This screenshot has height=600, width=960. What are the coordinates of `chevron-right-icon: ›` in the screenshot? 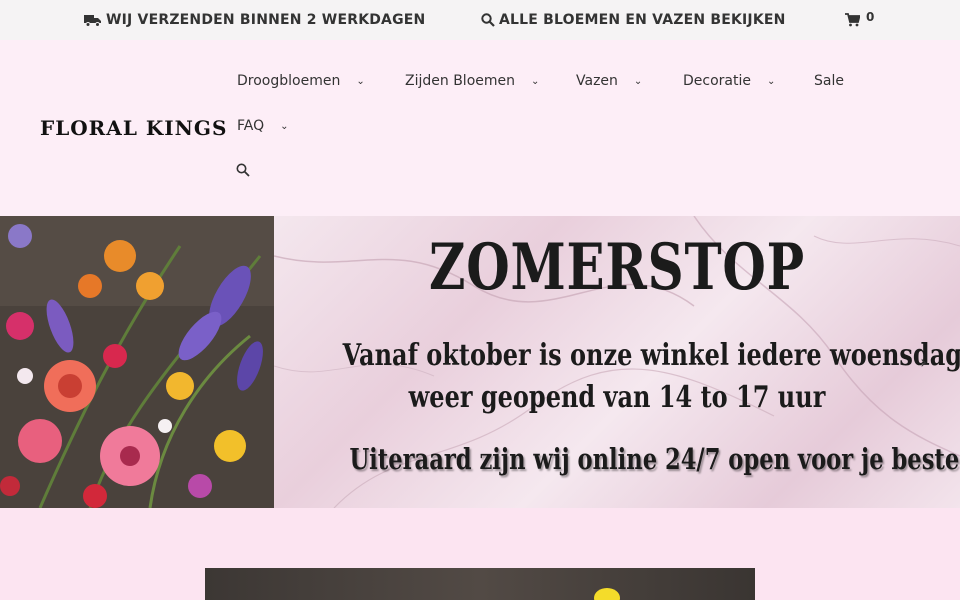 It's located at (923, 362).